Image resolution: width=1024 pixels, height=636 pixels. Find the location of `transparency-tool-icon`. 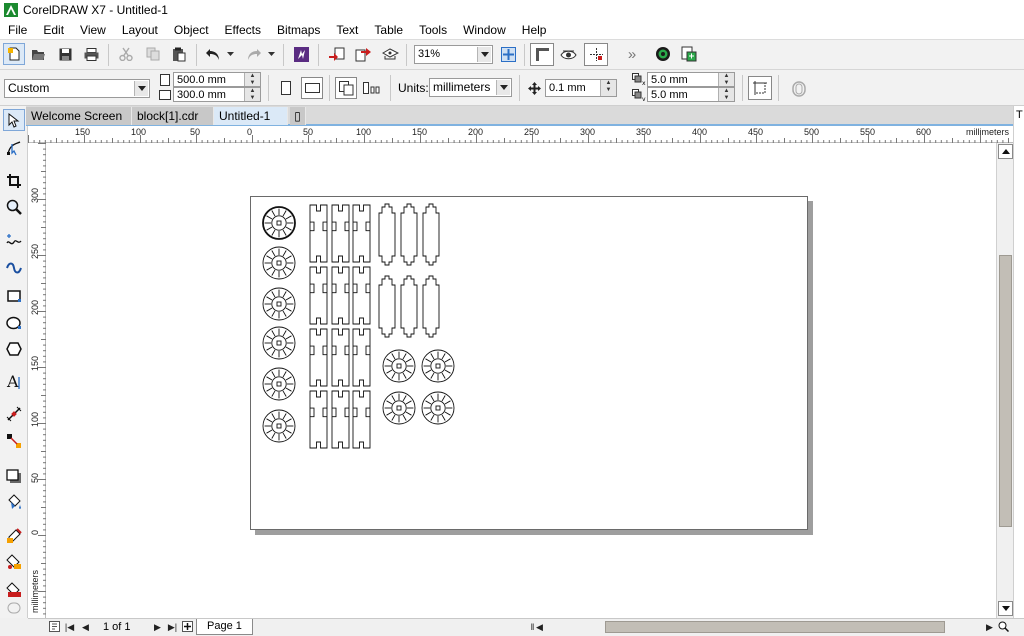

transparency-tool-icon is located at coordinates (14, 502).